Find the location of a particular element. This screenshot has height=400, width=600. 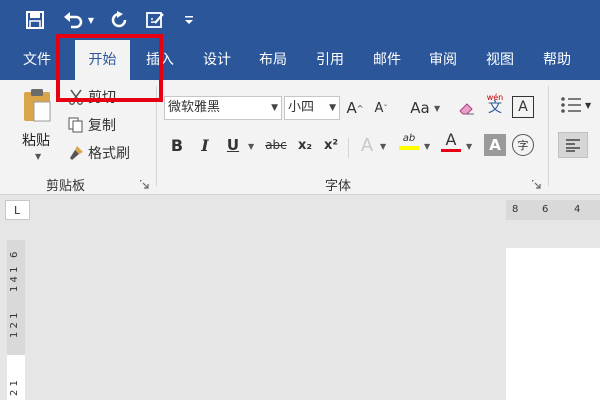

paste-dropdown-icon: ▼ is located at coordinates (38, 156).